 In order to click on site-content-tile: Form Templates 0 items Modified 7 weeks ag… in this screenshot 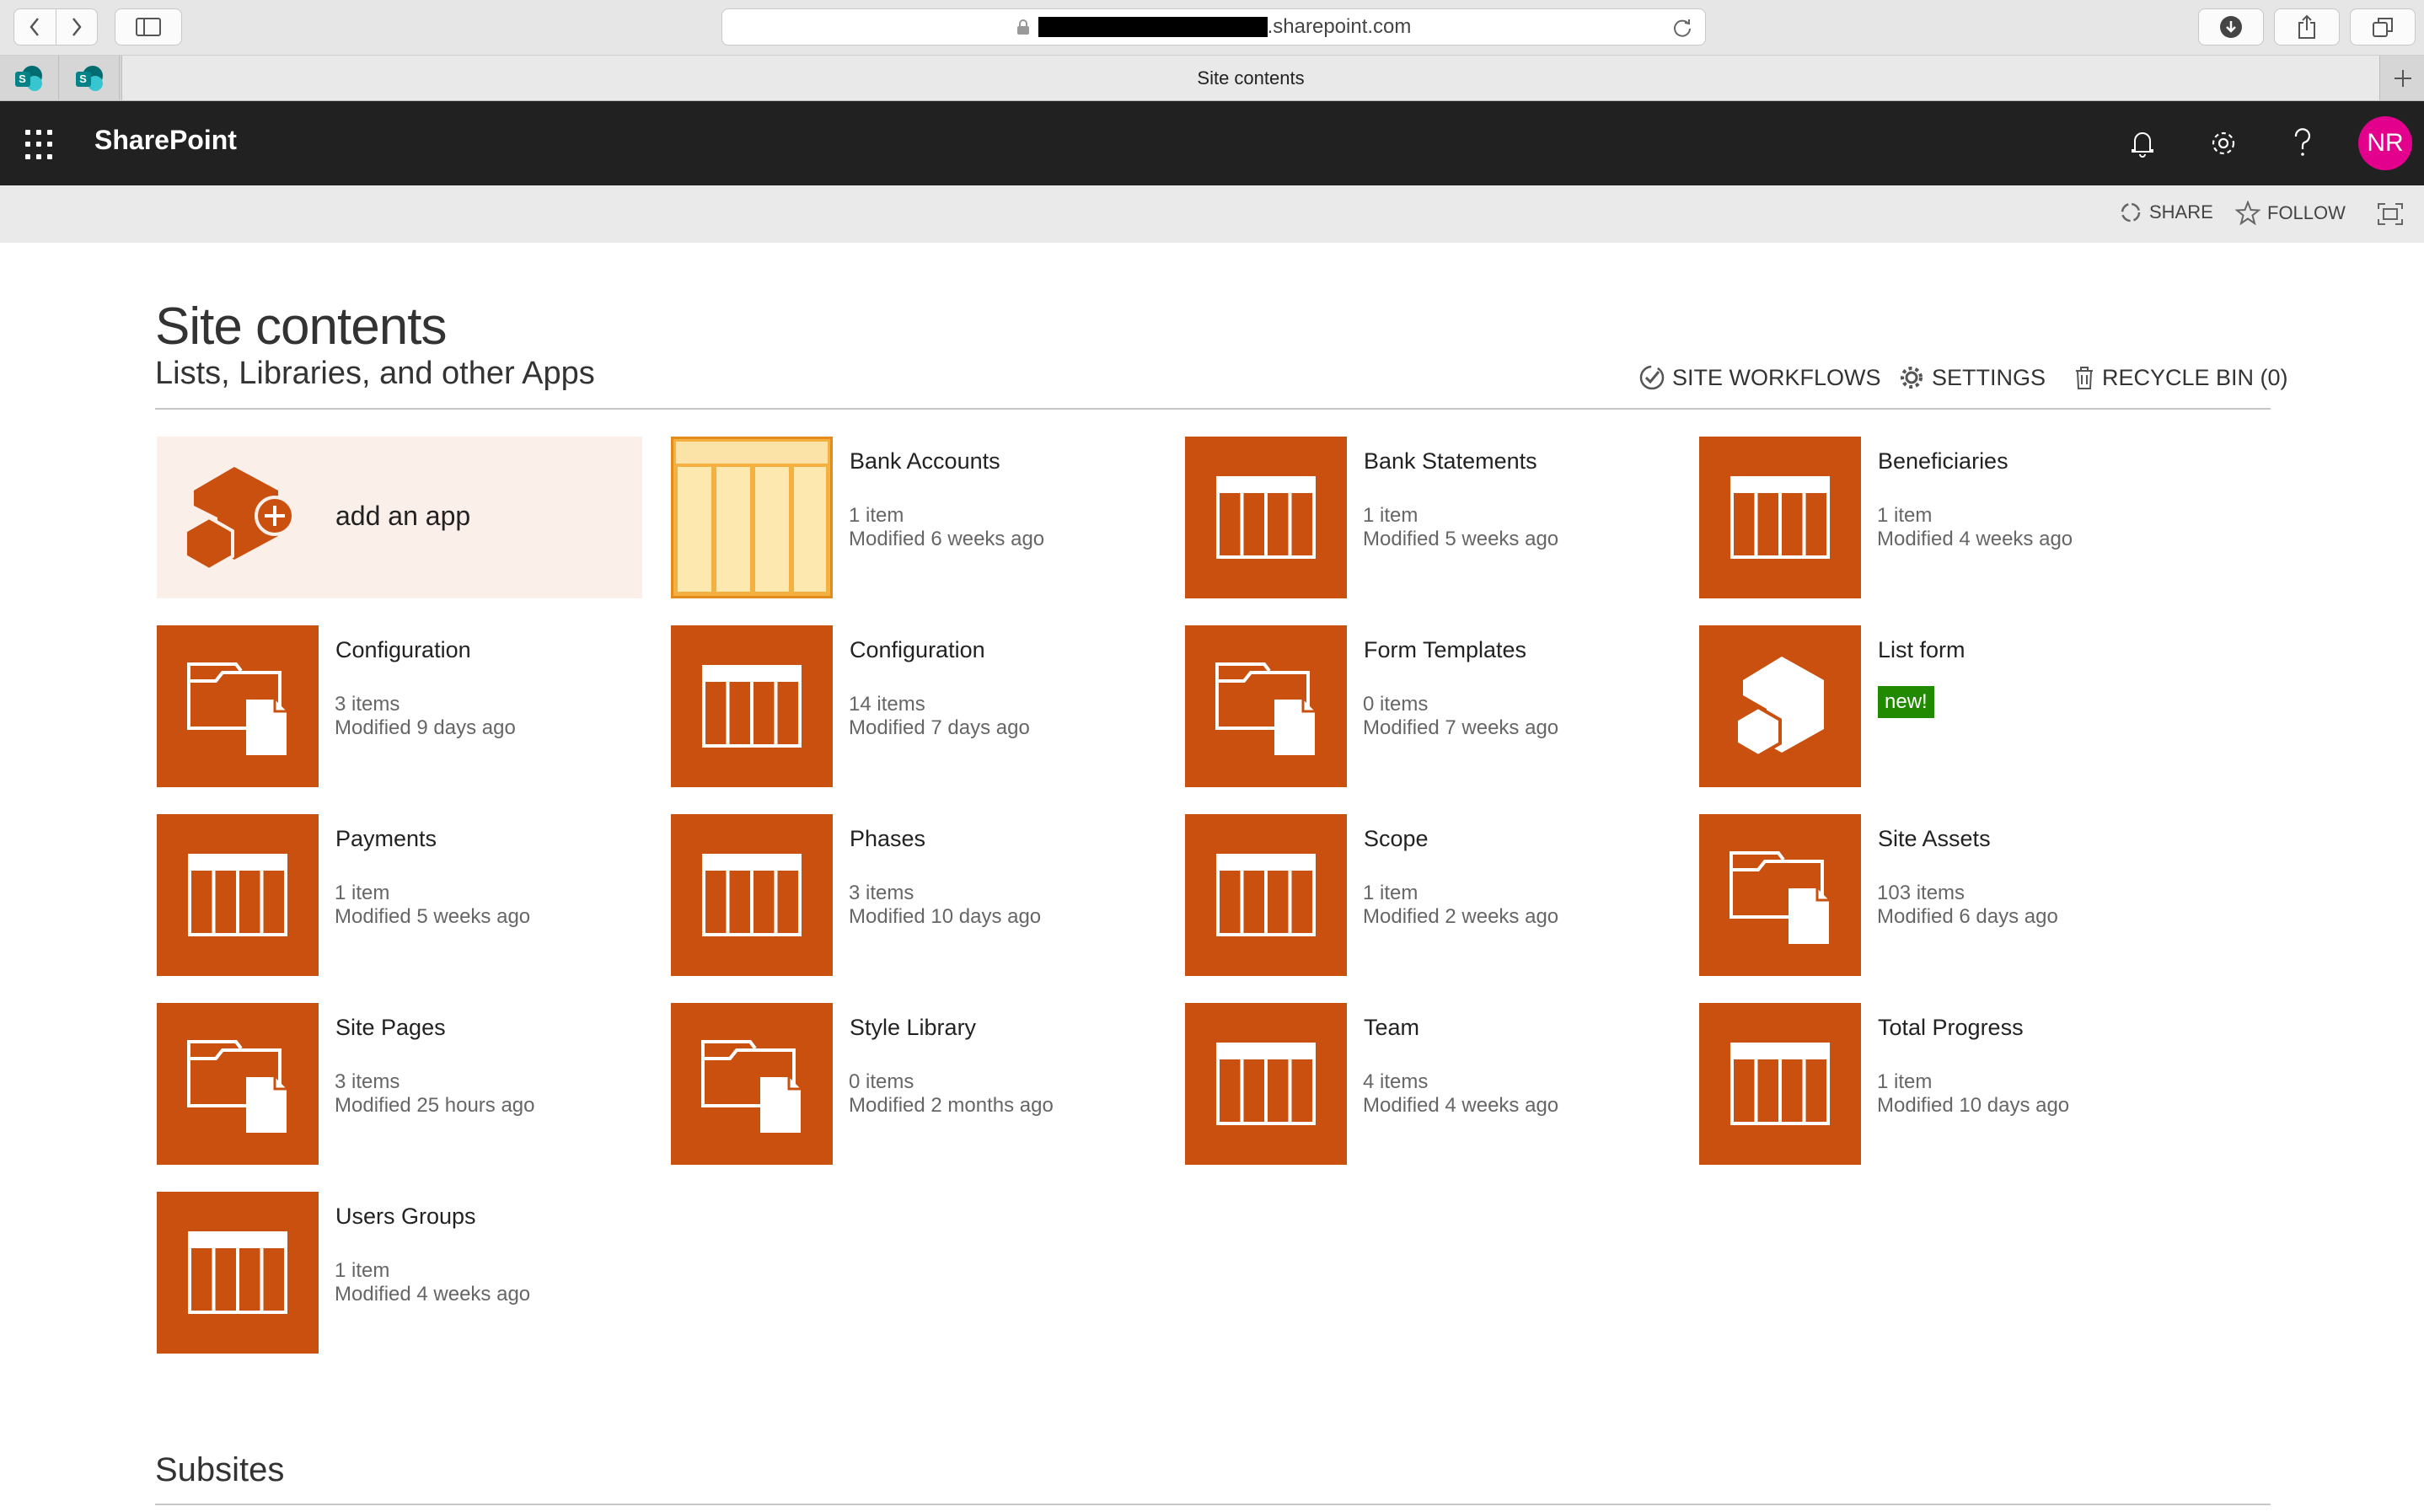, I will do `click(1430, 706)`.